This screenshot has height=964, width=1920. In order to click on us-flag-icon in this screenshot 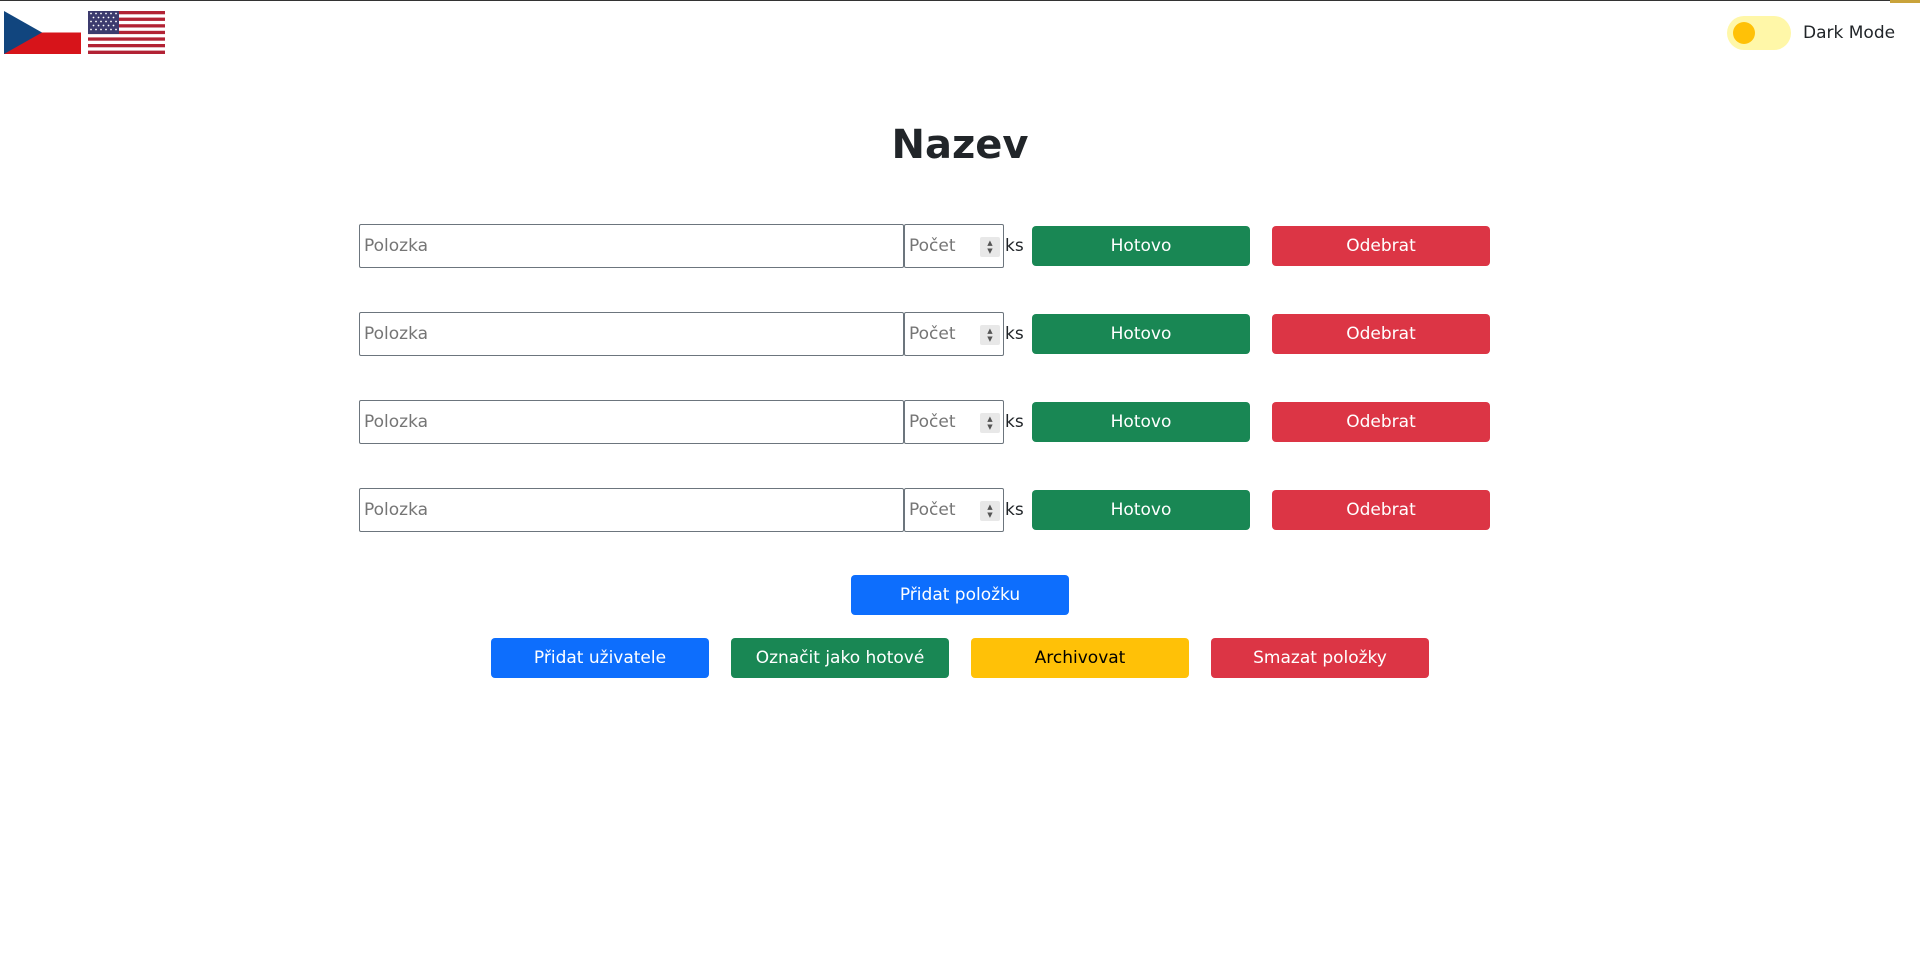, I will do `click(126, 32)`.